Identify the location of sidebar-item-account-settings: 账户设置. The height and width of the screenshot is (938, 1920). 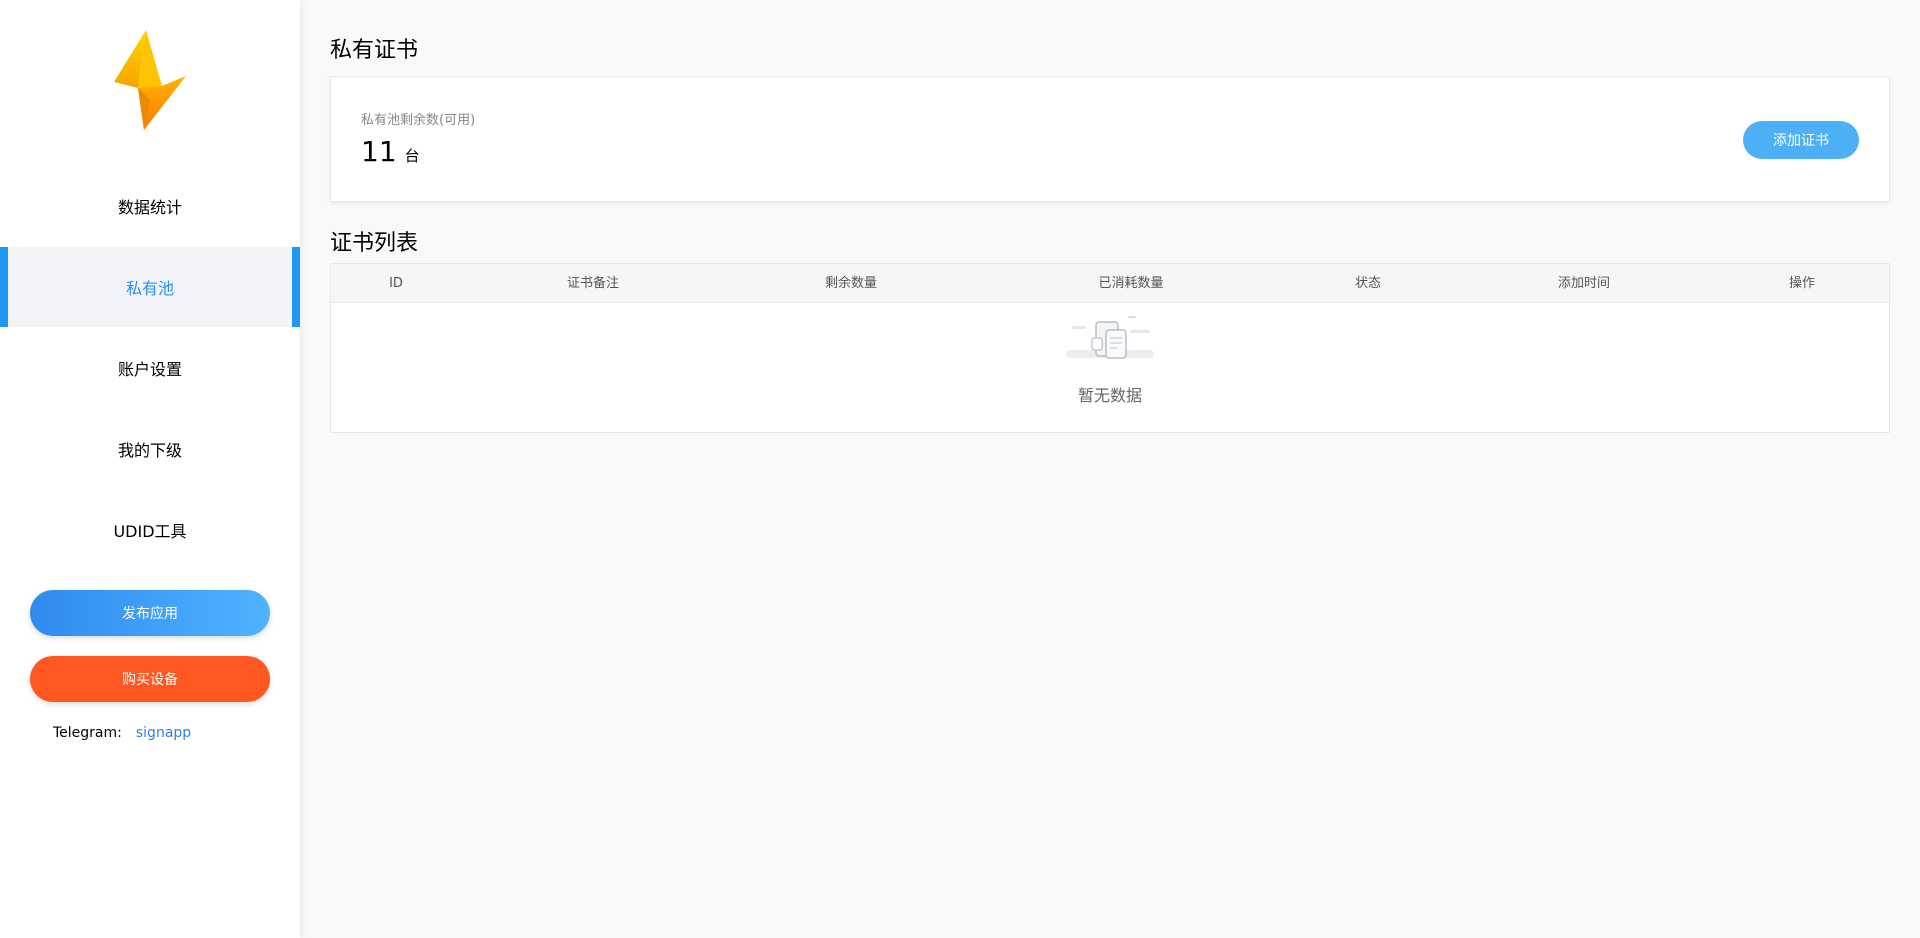
(150, 368).